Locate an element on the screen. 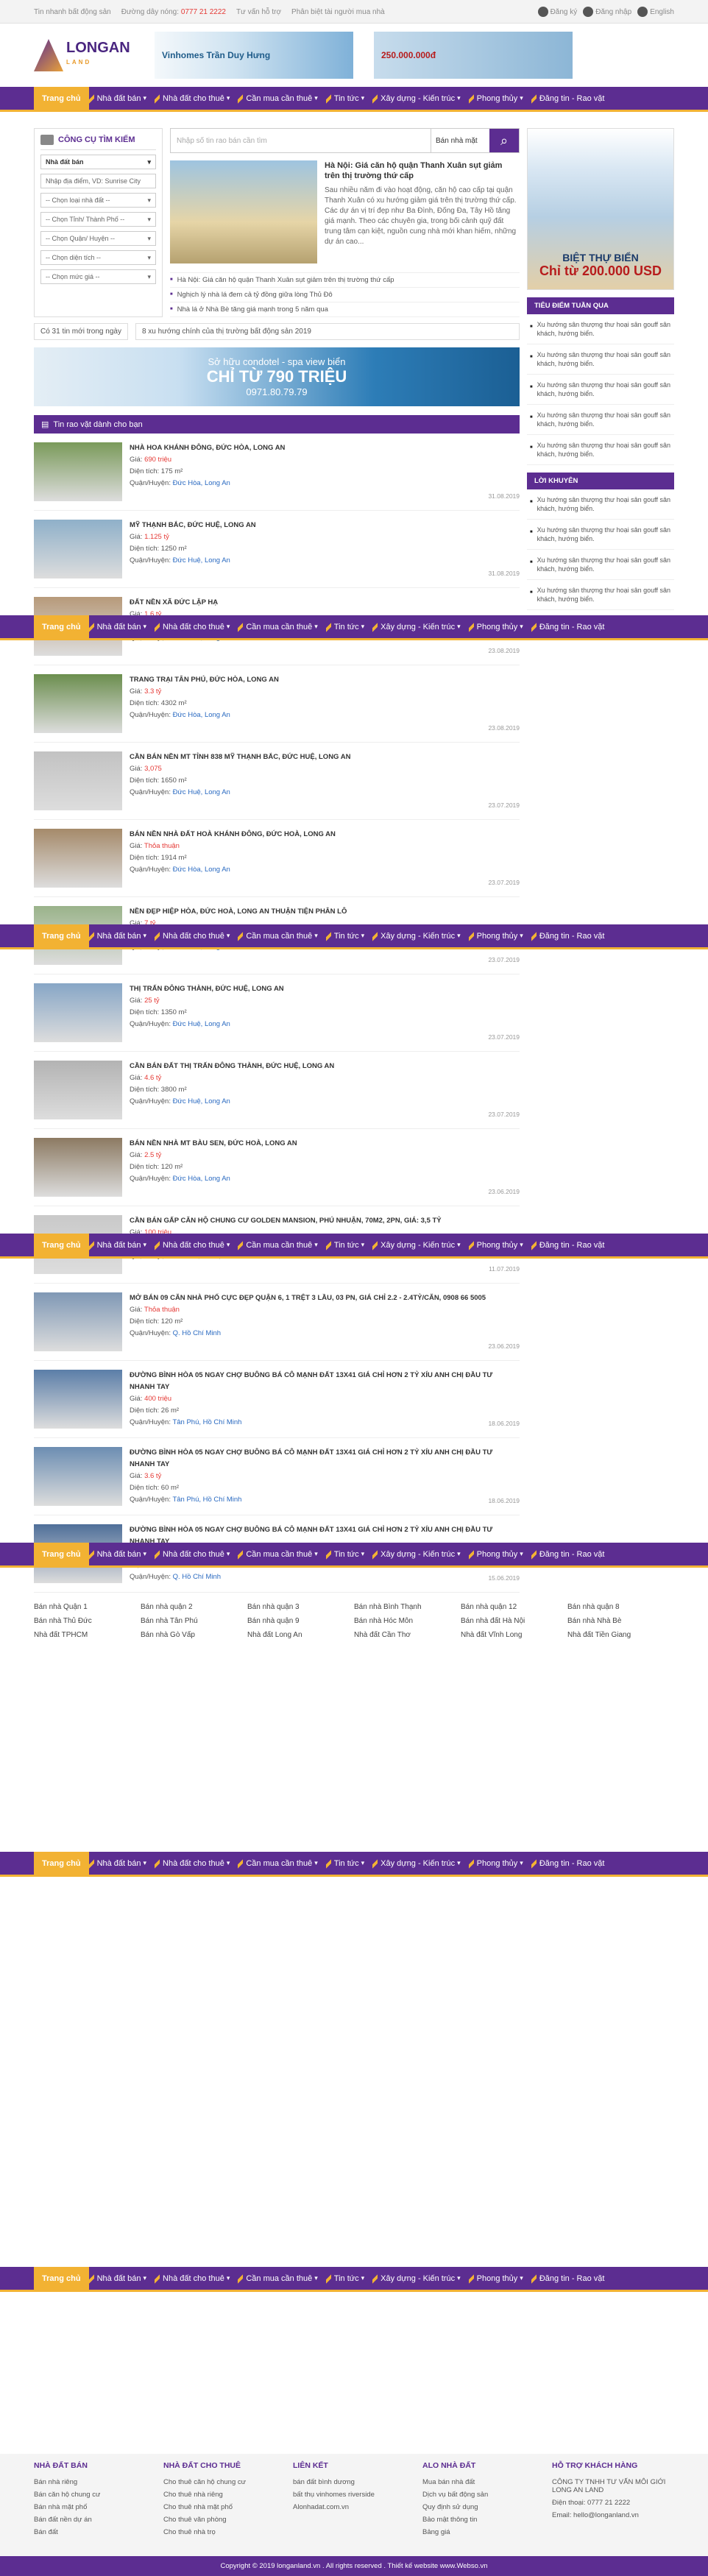 This screenshot has width=708, height=2576. search-category-select: Bán nhà mặt is located at coordinates (460, 140).